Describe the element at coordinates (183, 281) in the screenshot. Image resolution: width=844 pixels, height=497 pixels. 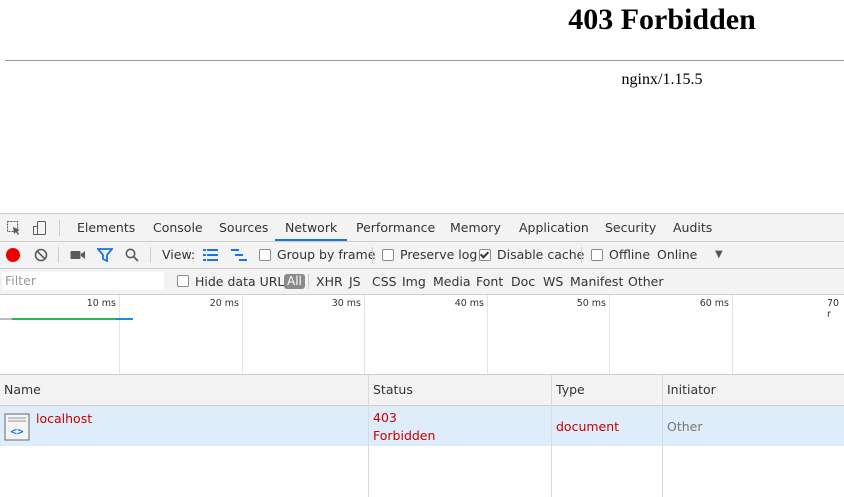
I see `hide-data-urls-checkbox` at that location.